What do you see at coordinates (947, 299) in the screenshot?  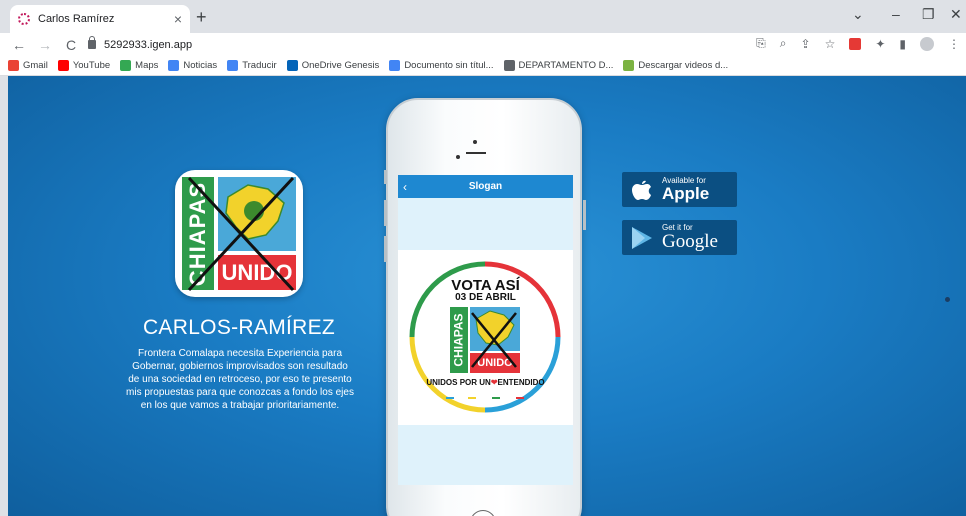 I see `page-dot` at bounding box center [947, 299].